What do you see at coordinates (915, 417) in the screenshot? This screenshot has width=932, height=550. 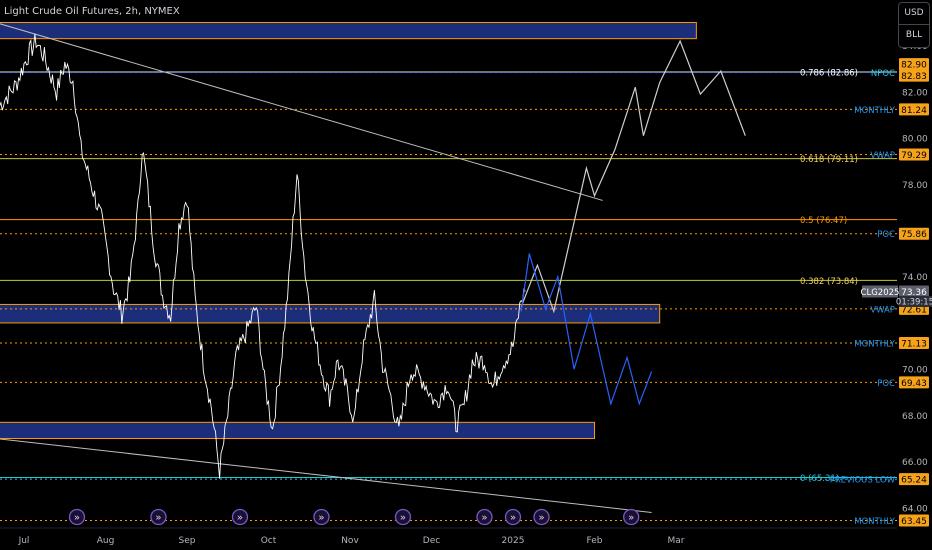 I see `price-tick-label: 68.00` at bounding box center [915, 417].